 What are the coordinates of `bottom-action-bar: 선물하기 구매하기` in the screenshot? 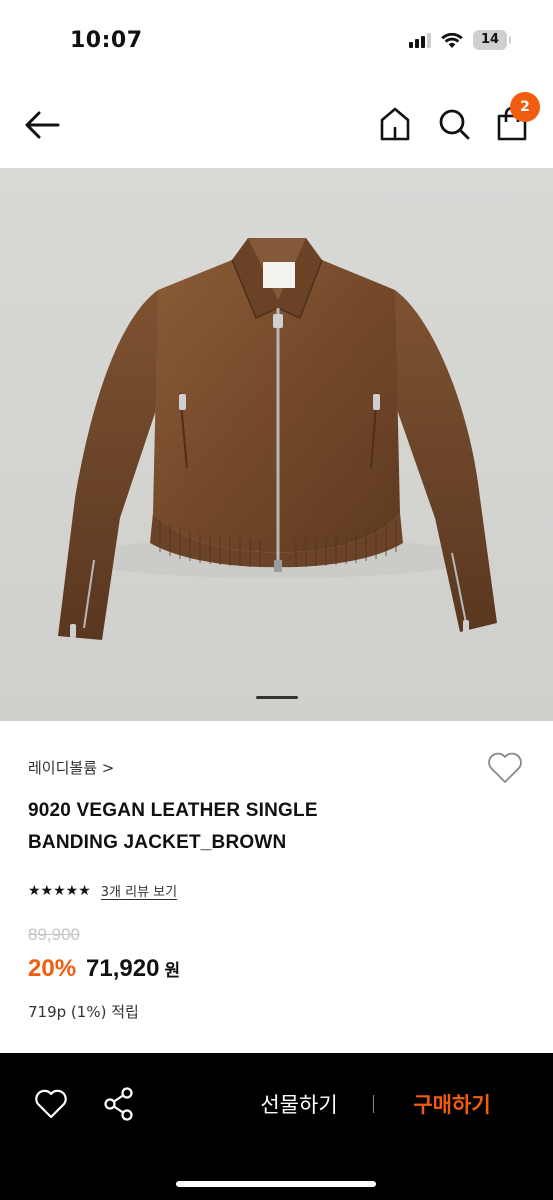 It's located at (276, 1126).